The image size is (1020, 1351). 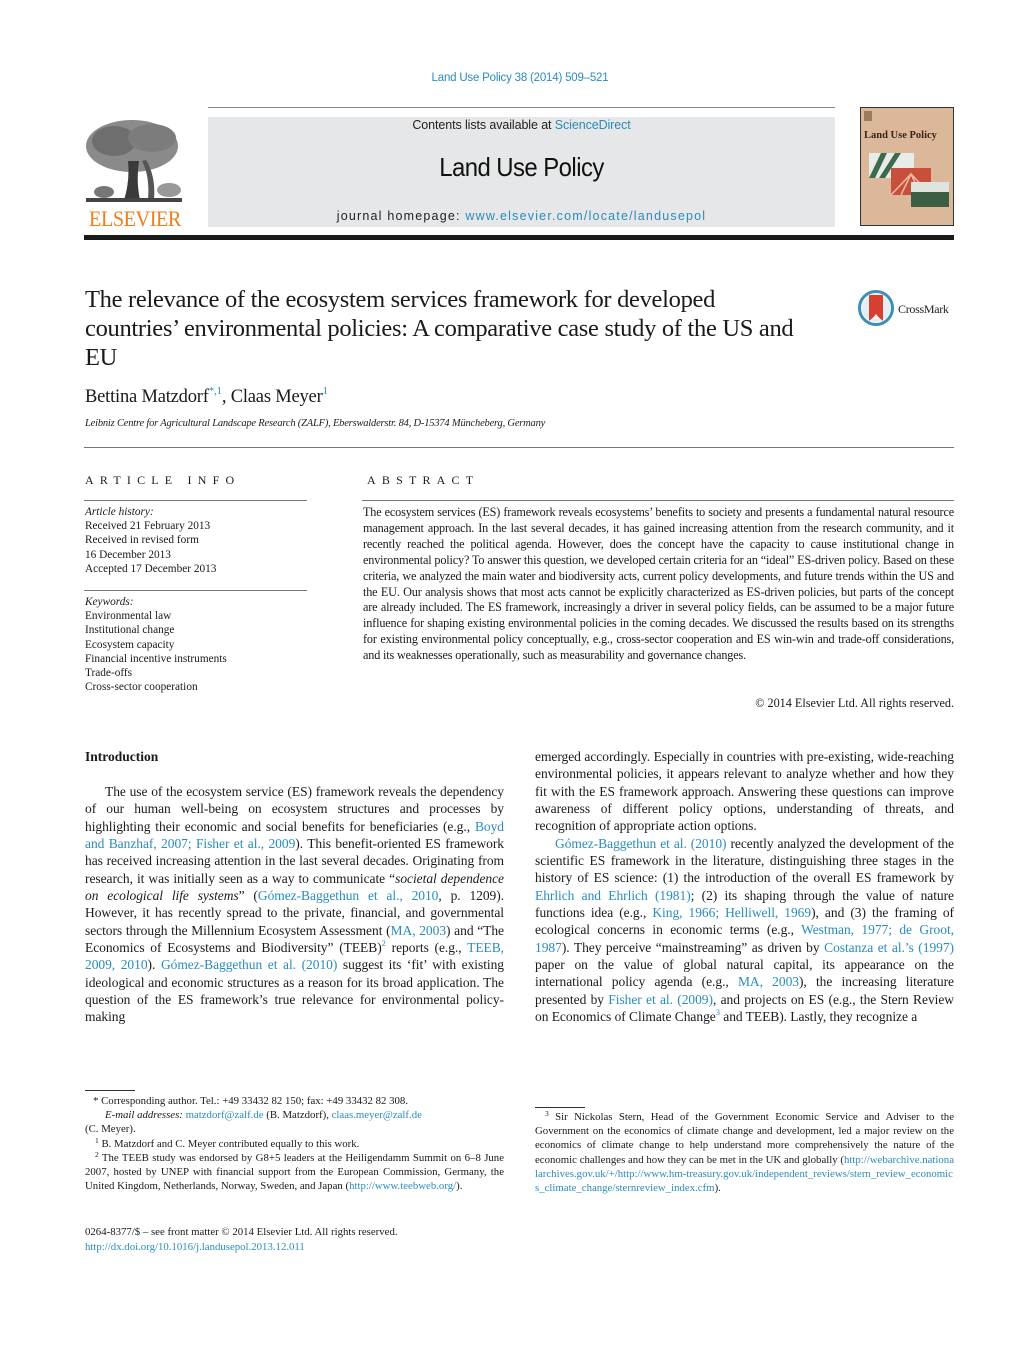 What do you see at coordinates (521, 167) in the screenshot?
I see `journal-title: Land Use Policy` at bounding box center [521, 167].